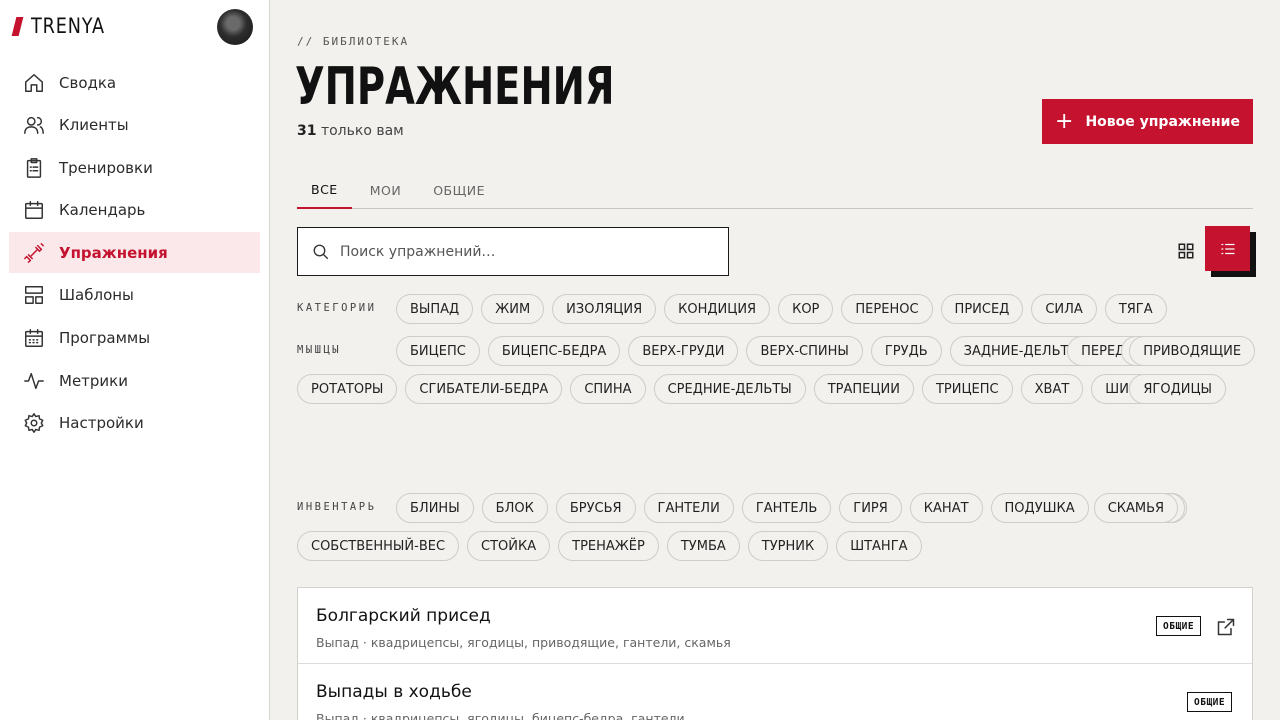  I want to click on category-chip: КОНДИЦИЯ, so click(717, 309).